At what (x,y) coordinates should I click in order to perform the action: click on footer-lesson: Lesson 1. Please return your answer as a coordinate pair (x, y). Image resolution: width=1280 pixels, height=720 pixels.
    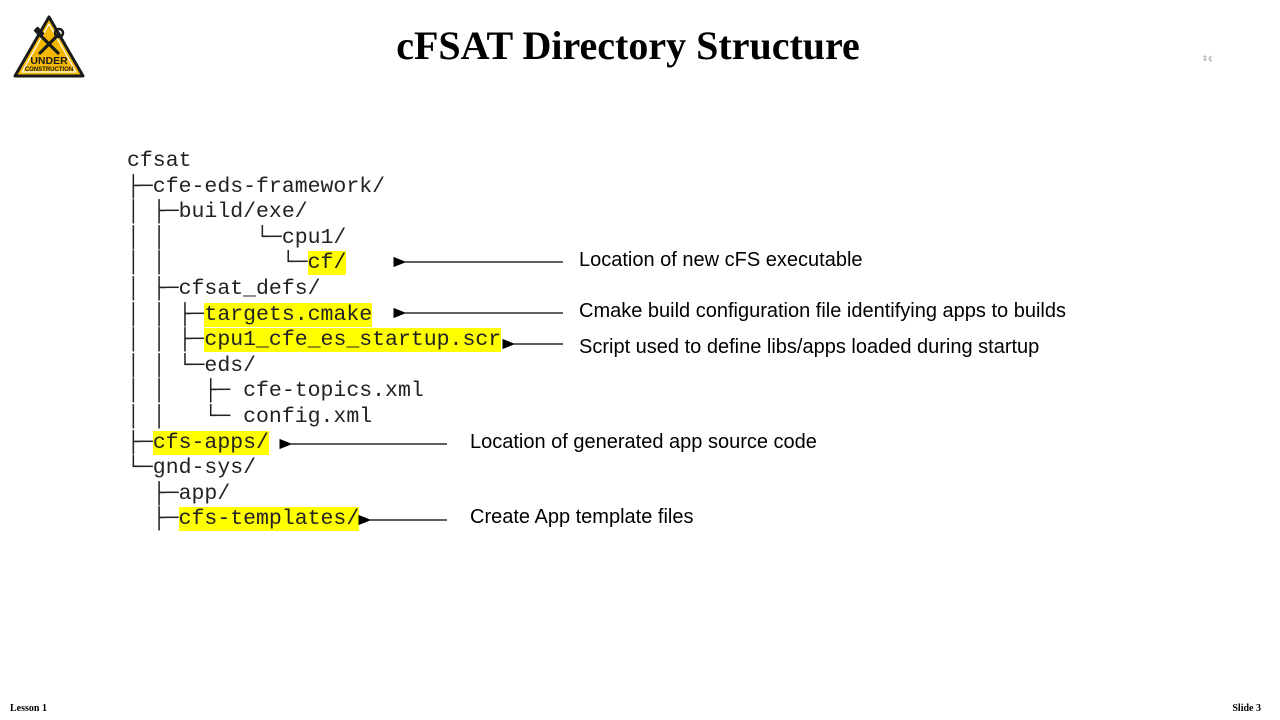
    Looking at the image, I should click on (28, 708).